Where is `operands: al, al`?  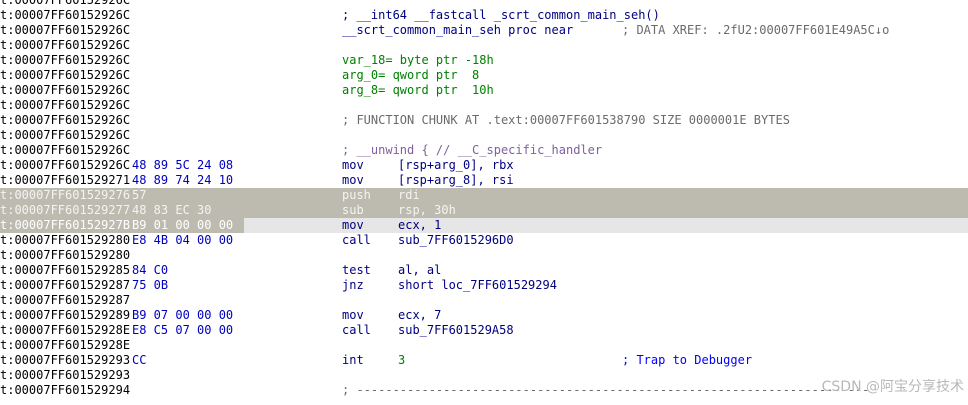
operands: al, al is located at coordinates (419, 270).